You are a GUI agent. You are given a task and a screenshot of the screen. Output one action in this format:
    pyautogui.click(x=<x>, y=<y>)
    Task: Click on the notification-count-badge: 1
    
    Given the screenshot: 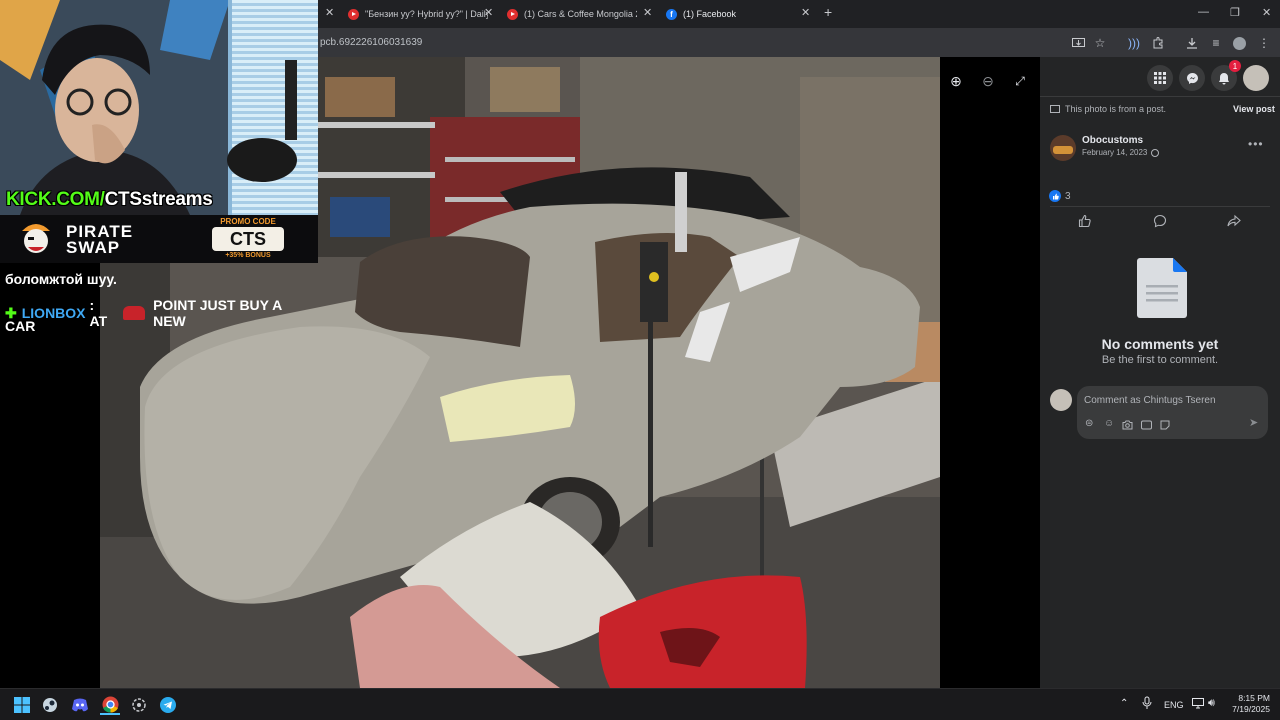 What is the action you would take?
    pyautogui.click(x=1235, y=66)
    